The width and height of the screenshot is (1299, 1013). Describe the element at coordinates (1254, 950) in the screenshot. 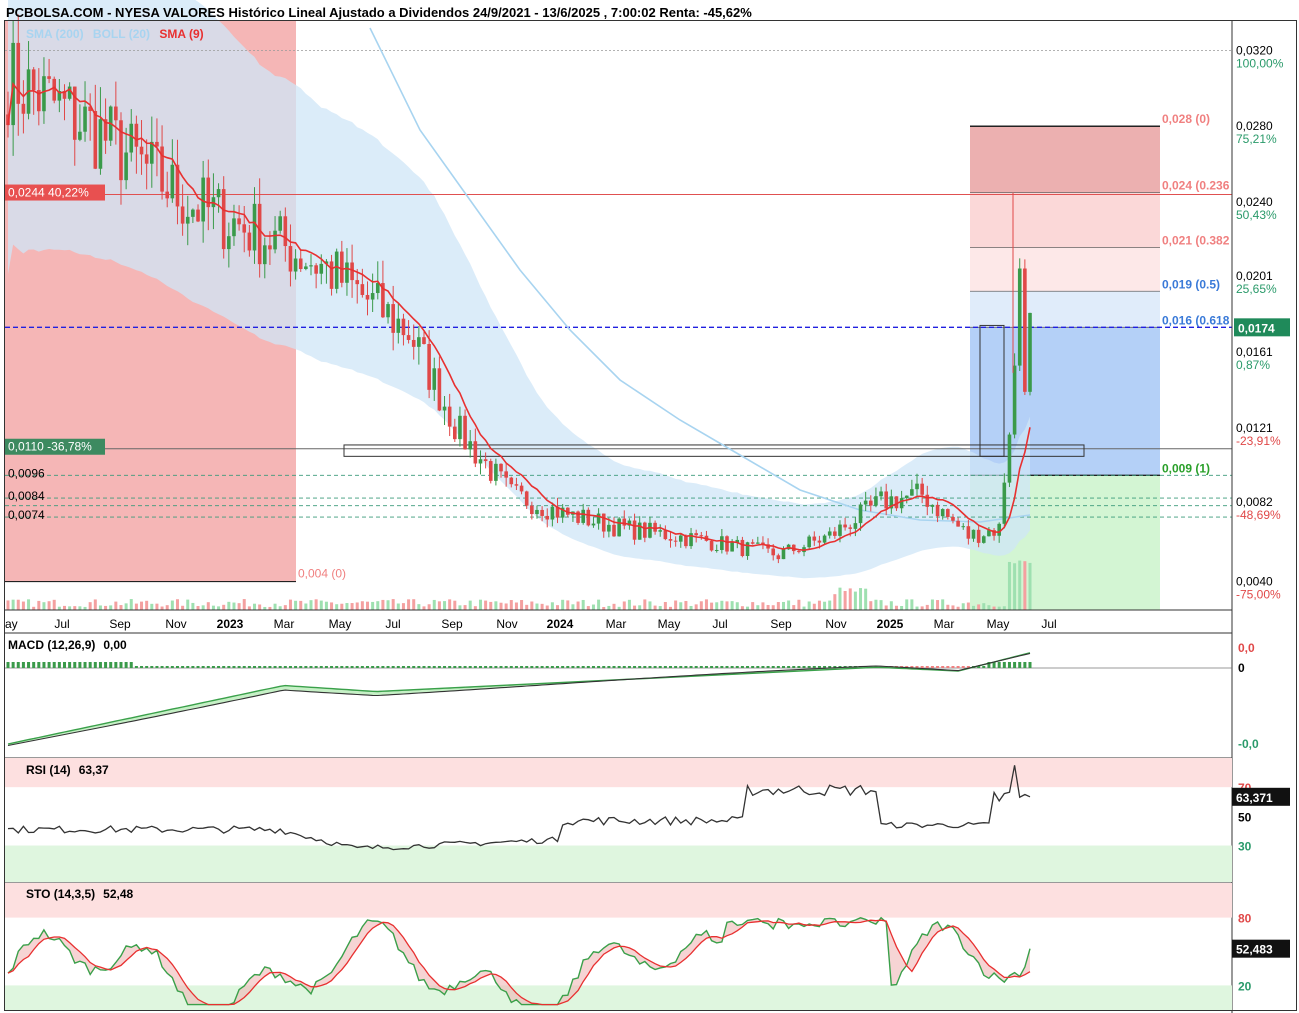

I see `sto-current-tag: 52,483` at that location.